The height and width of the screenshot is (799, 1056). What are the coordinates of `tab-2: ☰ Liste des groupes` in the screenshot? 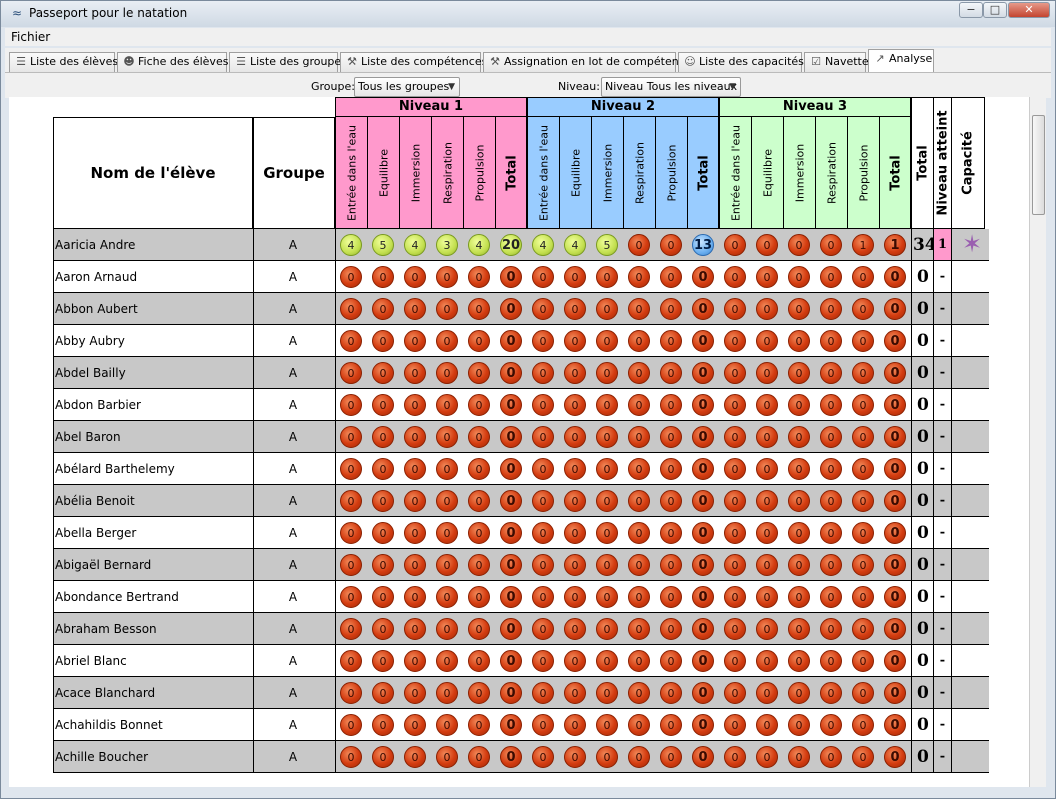 It's located at (288, 62).